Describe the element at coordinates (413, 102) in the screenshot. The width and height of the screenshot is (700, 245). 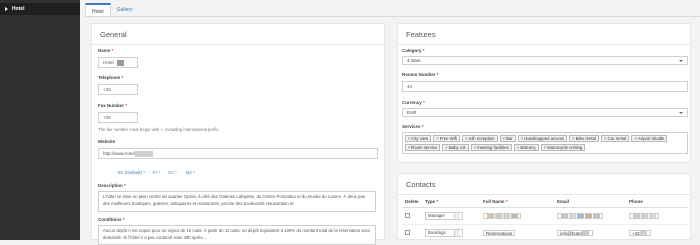
I see `currency-label: Currency *` at that location.